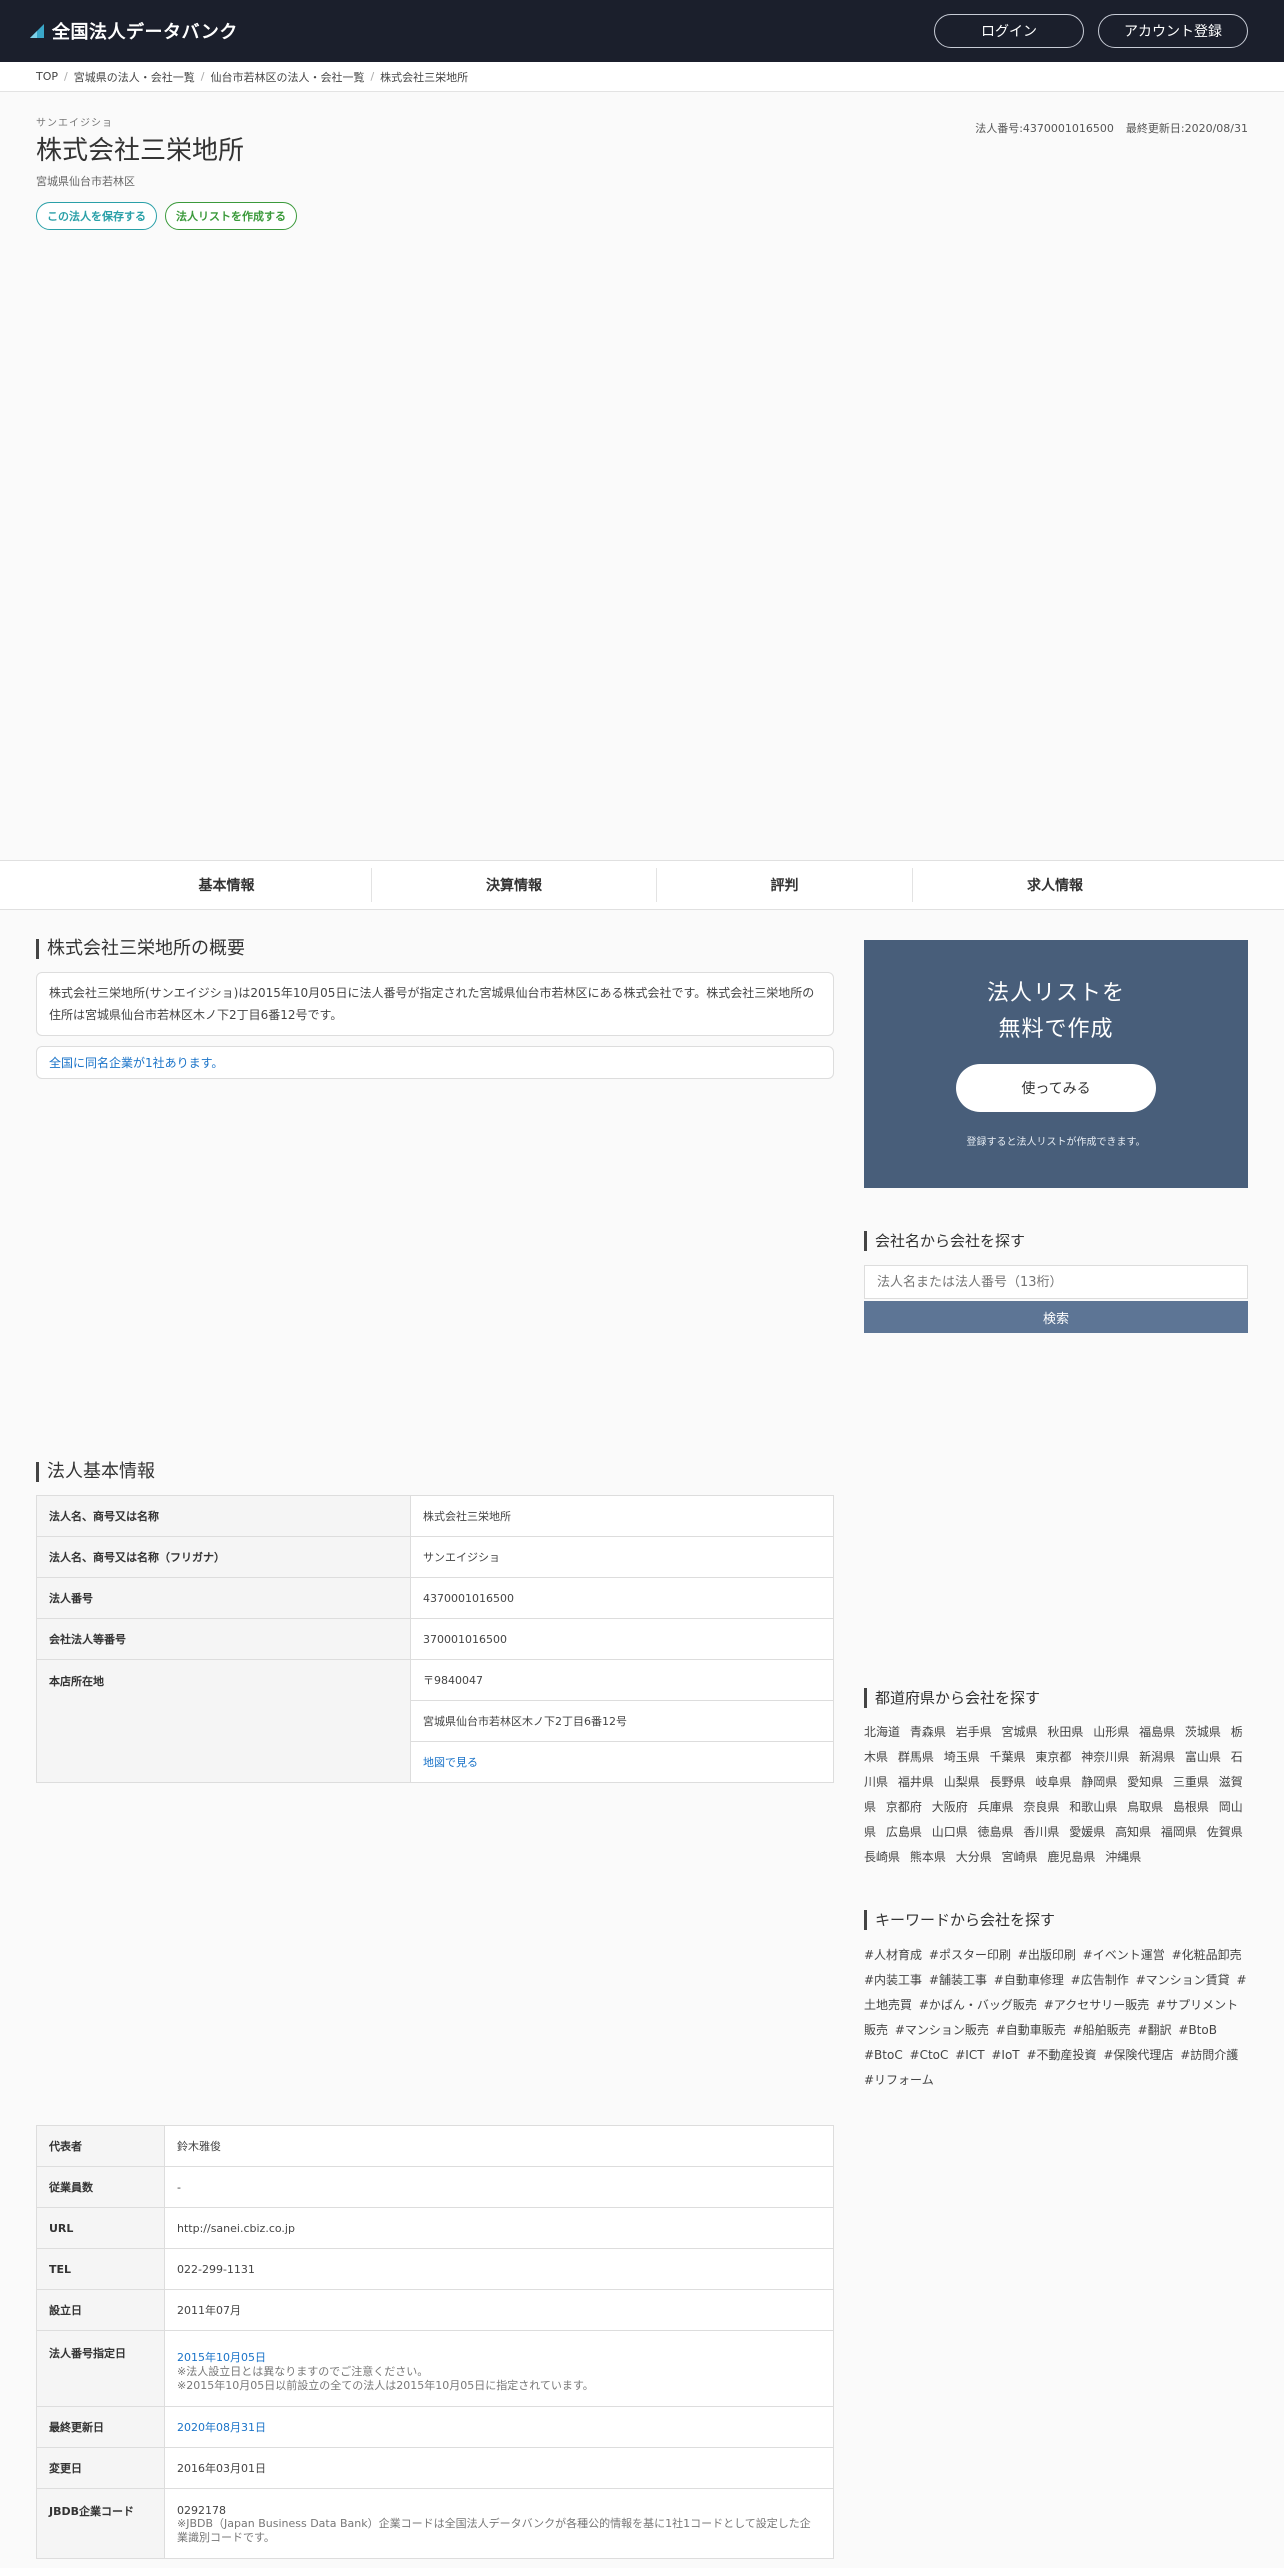 This screenshot has width=1284, height=2568. What do you see at coordinates (287, 77) in the screenshot?
I see `breadcrumb-ward: 仙台市若林区の法人・会社一覧` at bounding box center [287, 77].